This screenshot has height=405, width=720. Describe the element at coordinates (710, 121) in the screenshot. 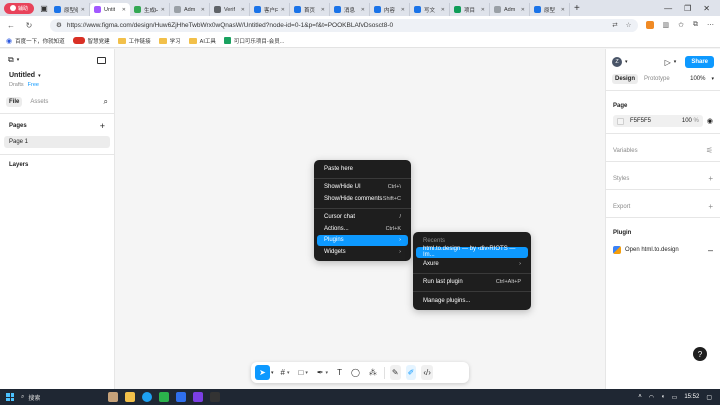

I see `eye-icon: ◉` at that location.